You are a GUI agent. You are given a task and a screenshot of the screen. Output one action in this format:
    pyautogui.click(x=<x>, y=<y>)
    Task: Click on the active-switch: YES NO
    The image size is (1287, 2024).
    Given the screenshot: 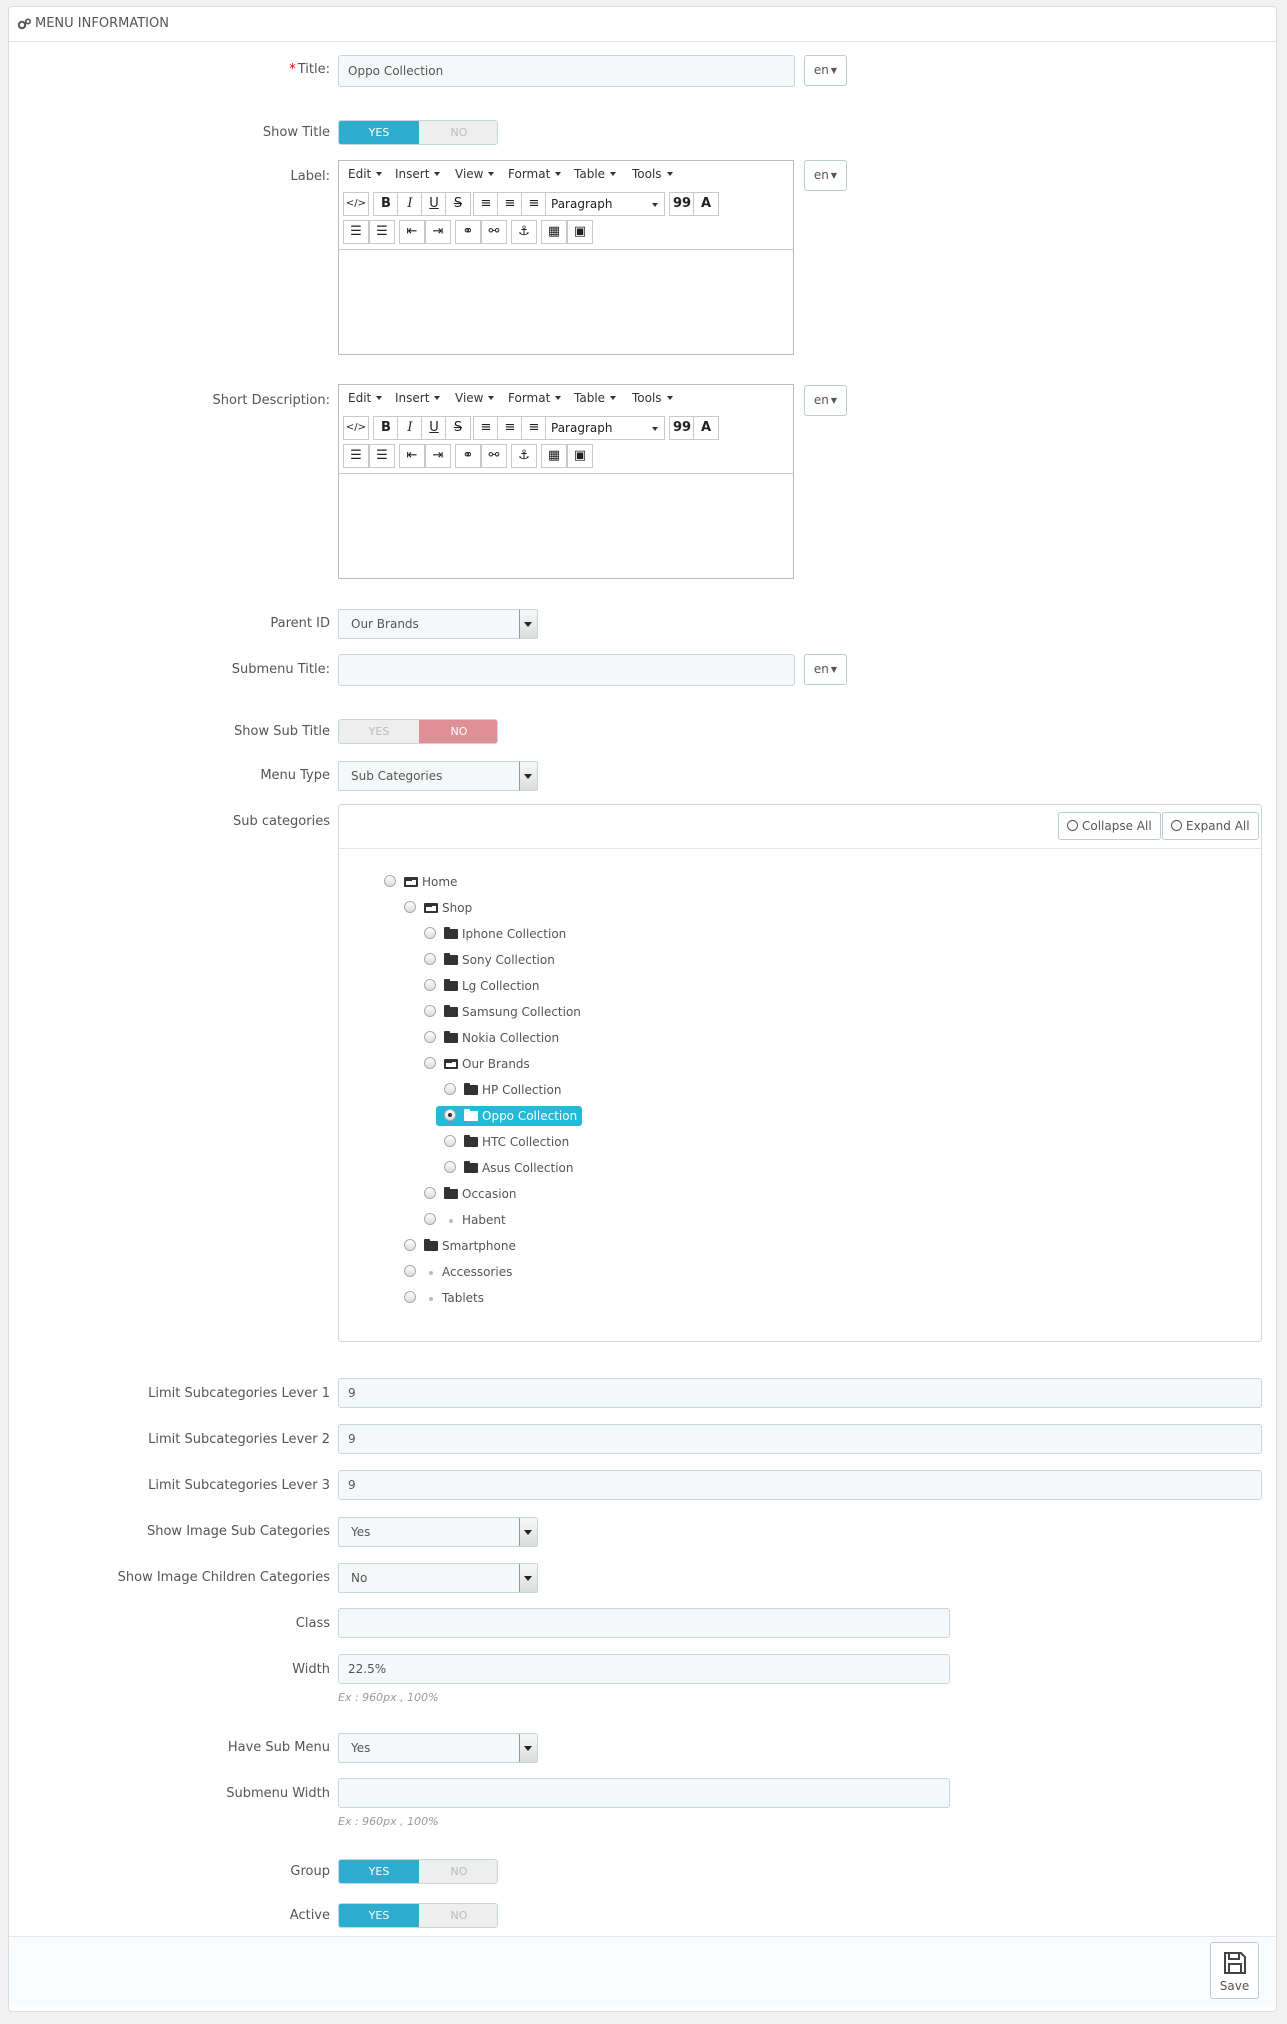 What is the action you would take?
    pyautogui.click(x=418, y=1915)
    